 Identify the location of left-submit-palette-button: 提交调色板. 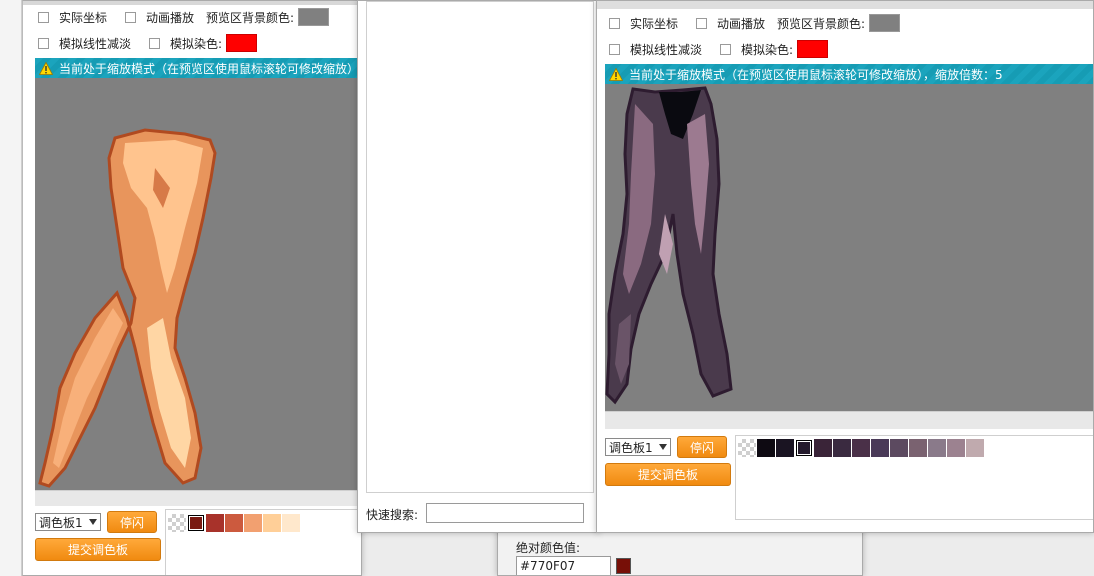
(98, 549).